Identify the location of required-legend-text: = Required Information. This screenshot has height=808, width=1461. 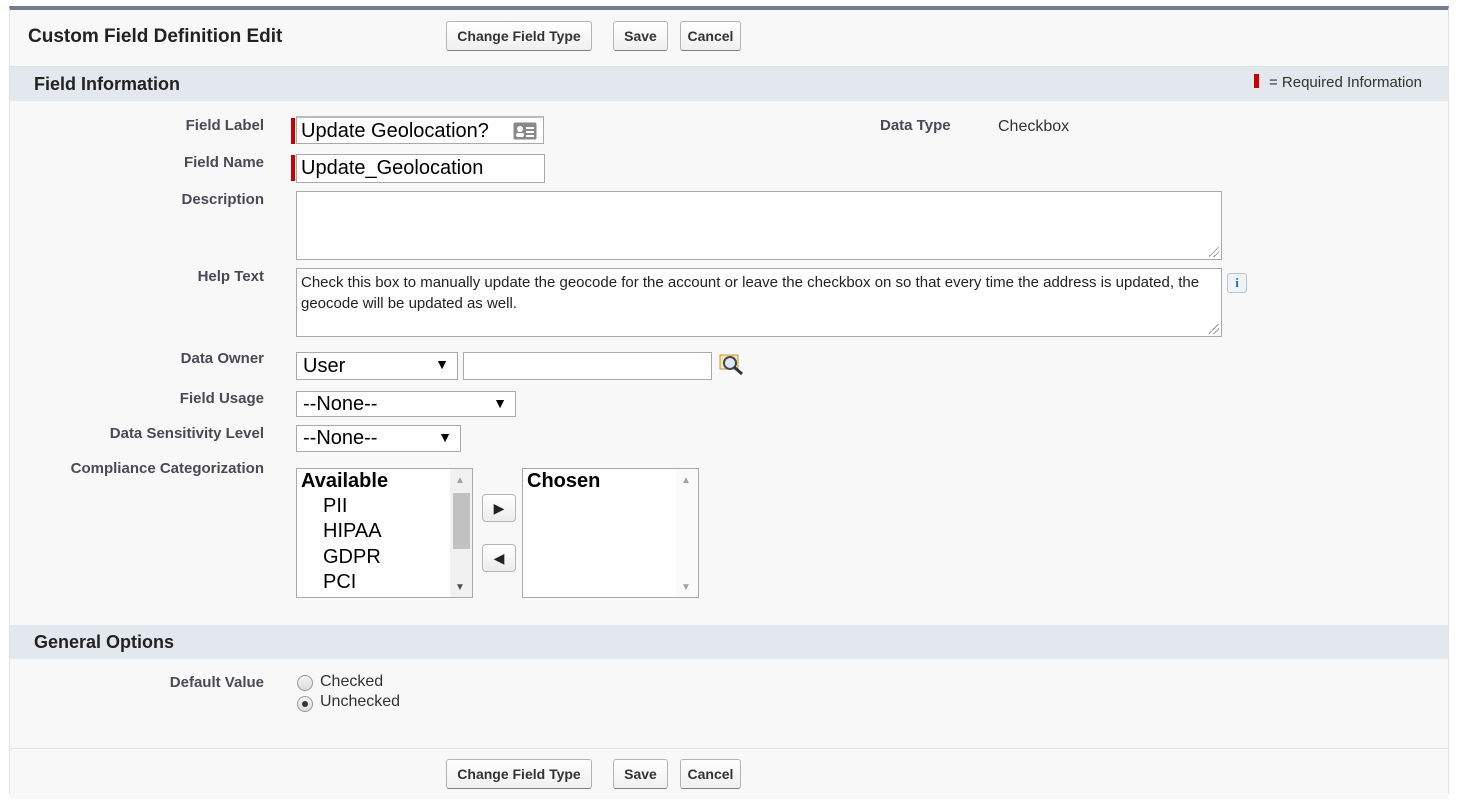
(1345, 82).